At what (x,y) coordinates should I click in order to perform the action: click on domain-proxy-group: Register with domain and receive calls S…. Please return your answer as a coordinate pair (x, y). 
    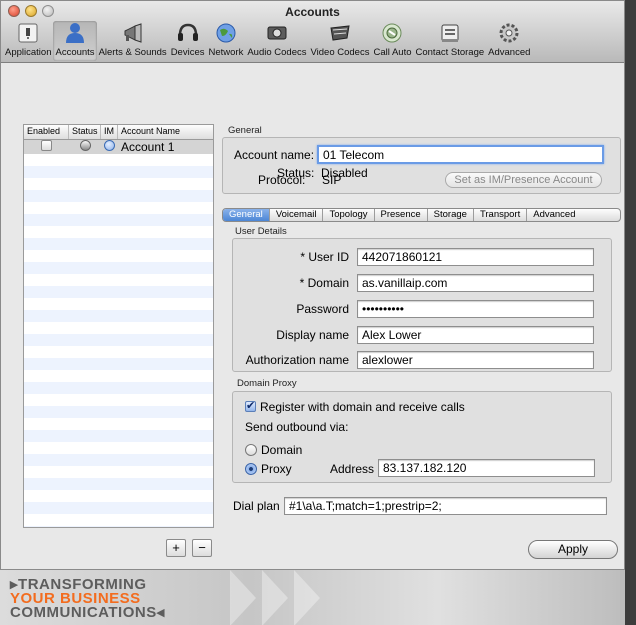
    Looking at the image, I should click on (422, 437).